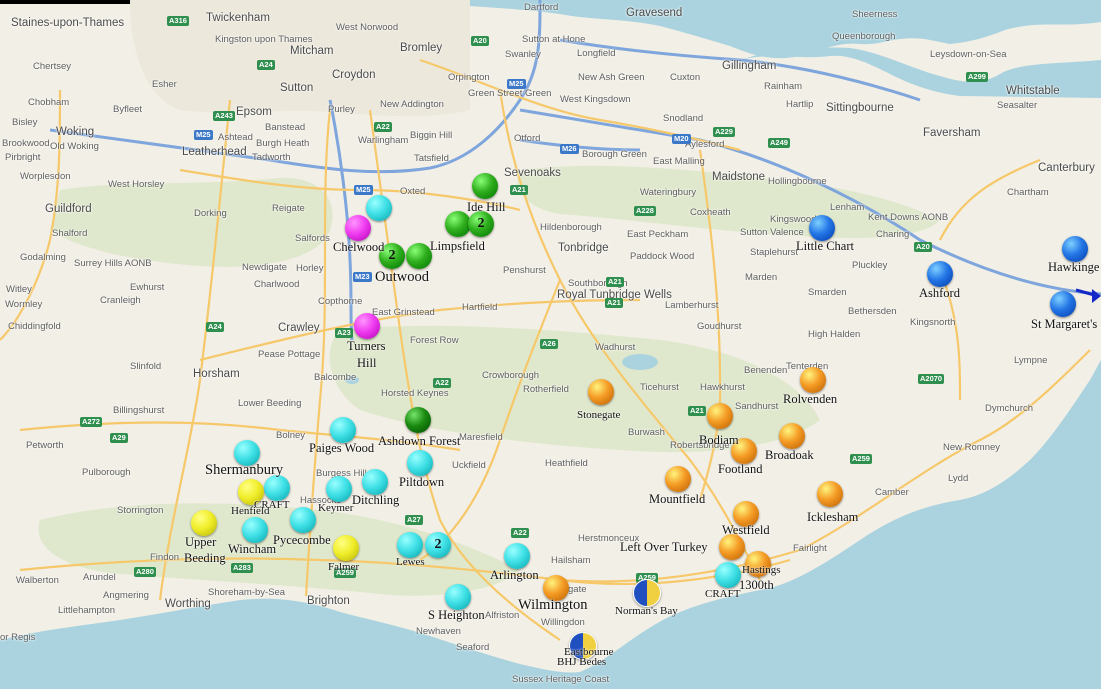 This screenshot has height=689, width=1101. Describe the element at coordinates (203, 135) in the screenshot. I see `road-shield: M25` at that location.